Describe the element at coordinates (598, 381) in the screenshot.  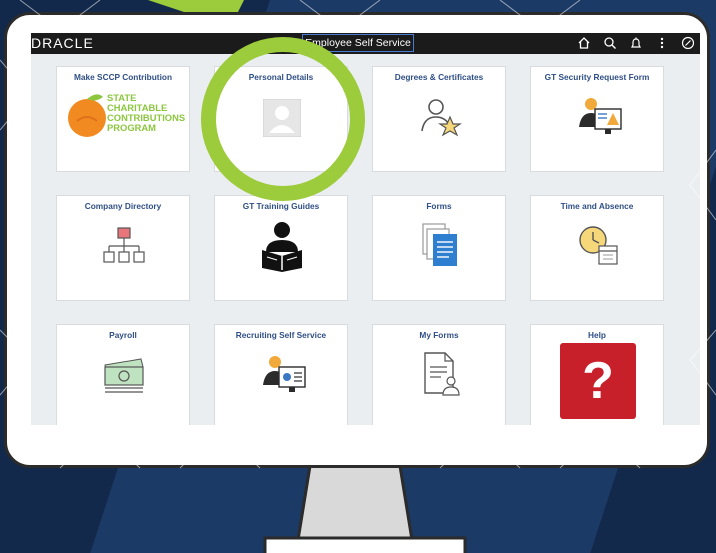
I see `question-mark-icon: ?` at that location.